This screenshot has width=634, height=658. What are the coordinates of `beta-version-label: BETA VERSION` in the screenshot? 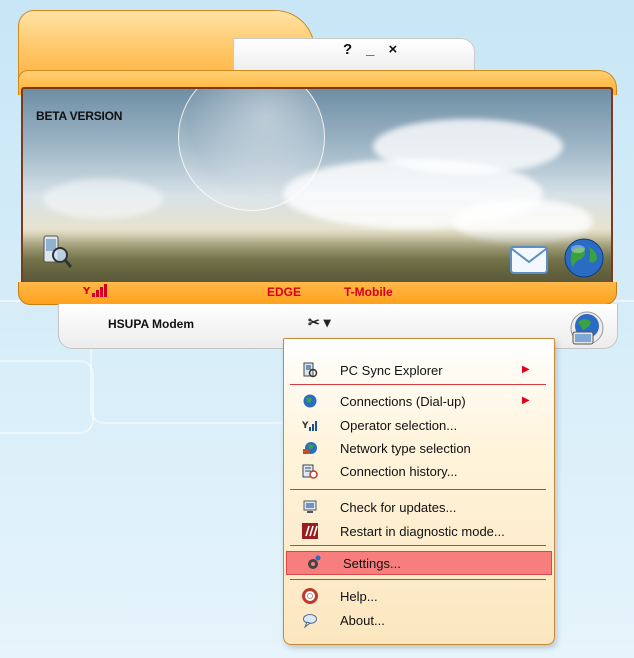 It's located at (79, 116).